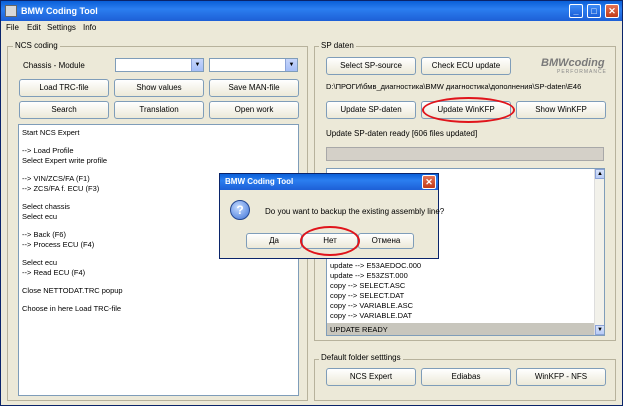 This screenshot has height=406, width=623. What do you see at coordinates (72, 308) in the screenshot?
I see `log-line: Choose in here Load TRC-file` at bounding box center [72, 308].